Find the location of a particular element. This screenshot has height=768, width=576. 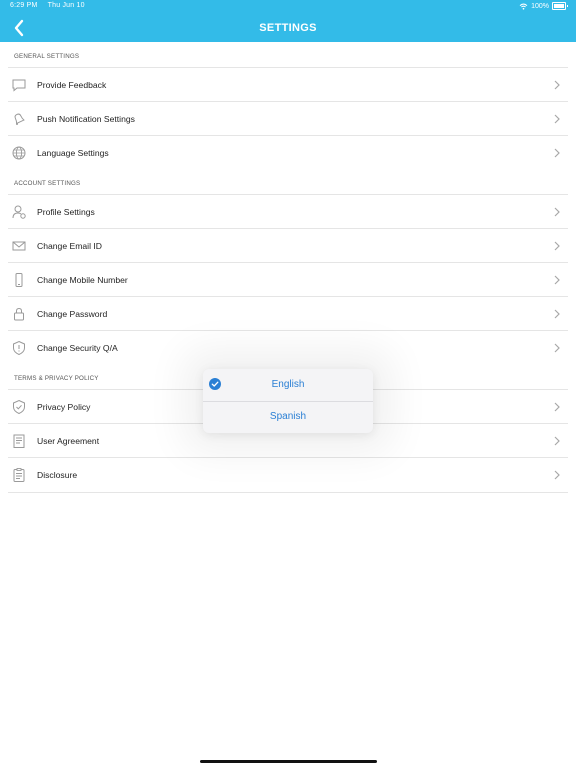

settings-item-label: Privacy Policy is located at coordinates (64, 407).